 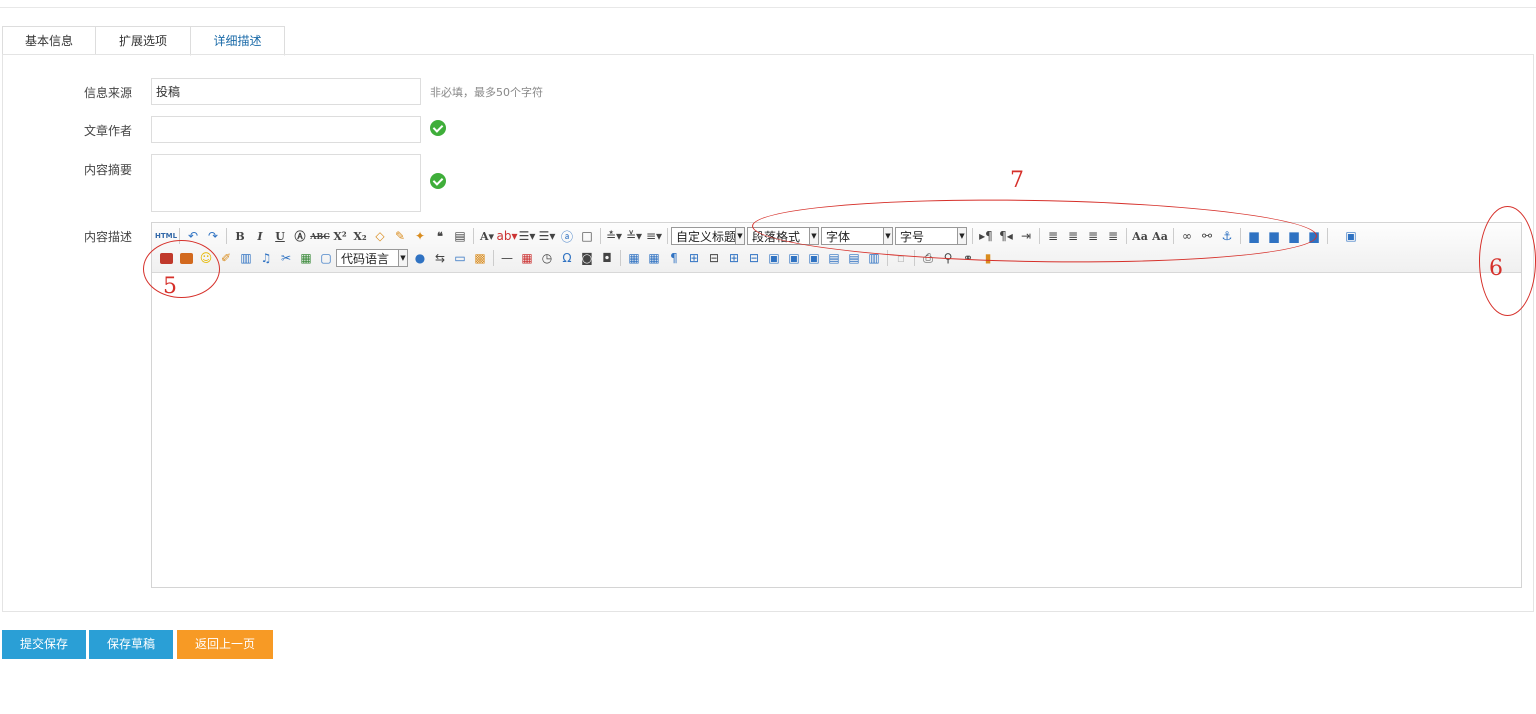 What do you see at coordinates (547, 236) in the screenshot?
I see `unordered-list-icon: ☰▾` at bounding box center [547, 236].